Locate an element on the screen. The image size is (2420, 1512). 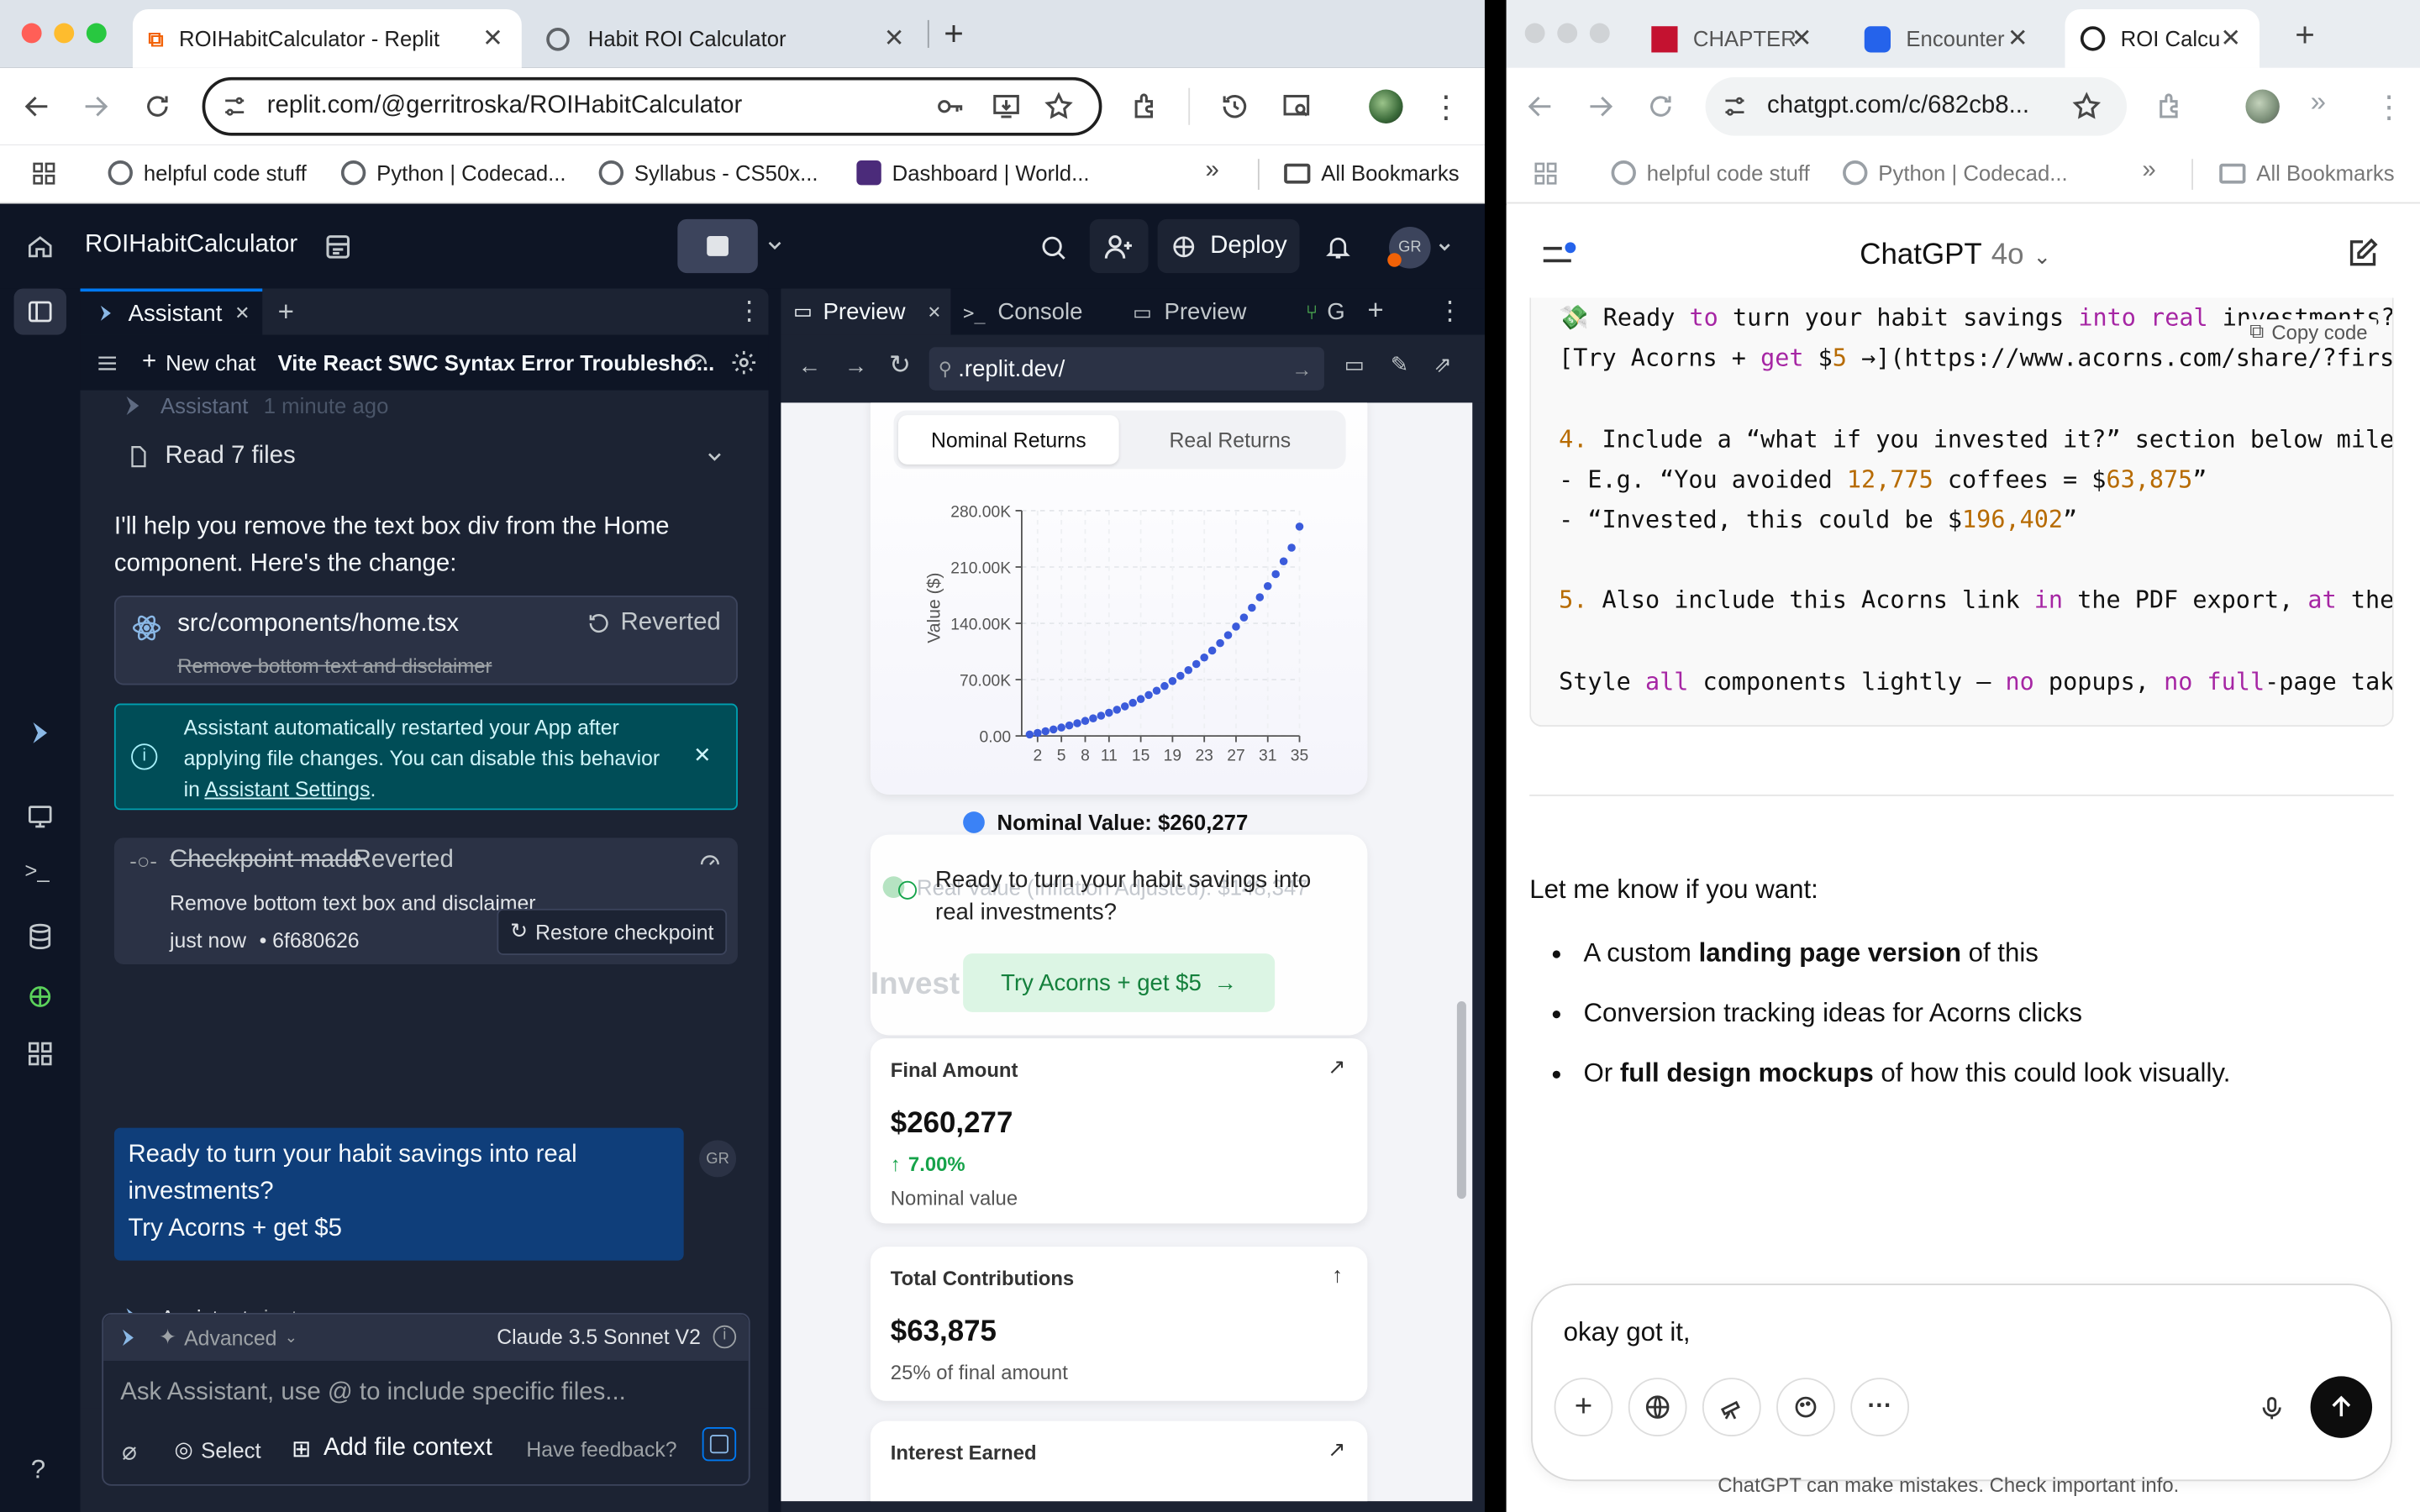
panel-menu-icon: ⋮ is located at coordinates (1450, 312).